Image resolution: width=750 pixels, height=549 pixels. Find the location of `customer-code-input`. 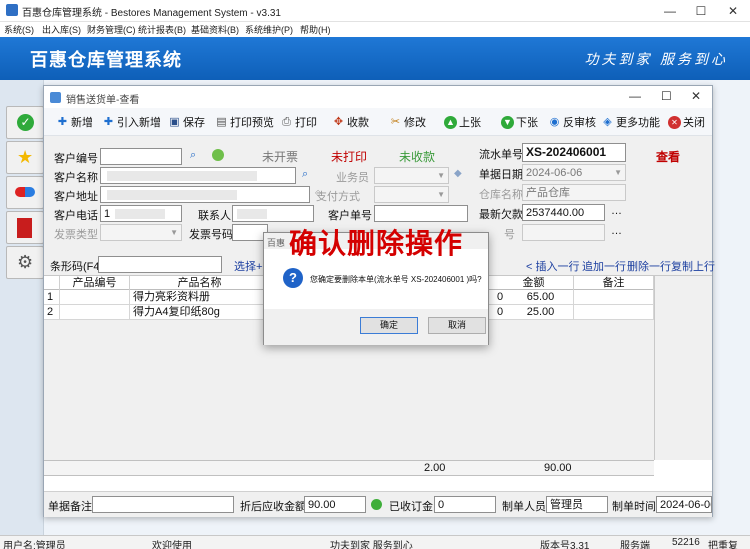

customer-code-input is located at coordinates (141, 156).